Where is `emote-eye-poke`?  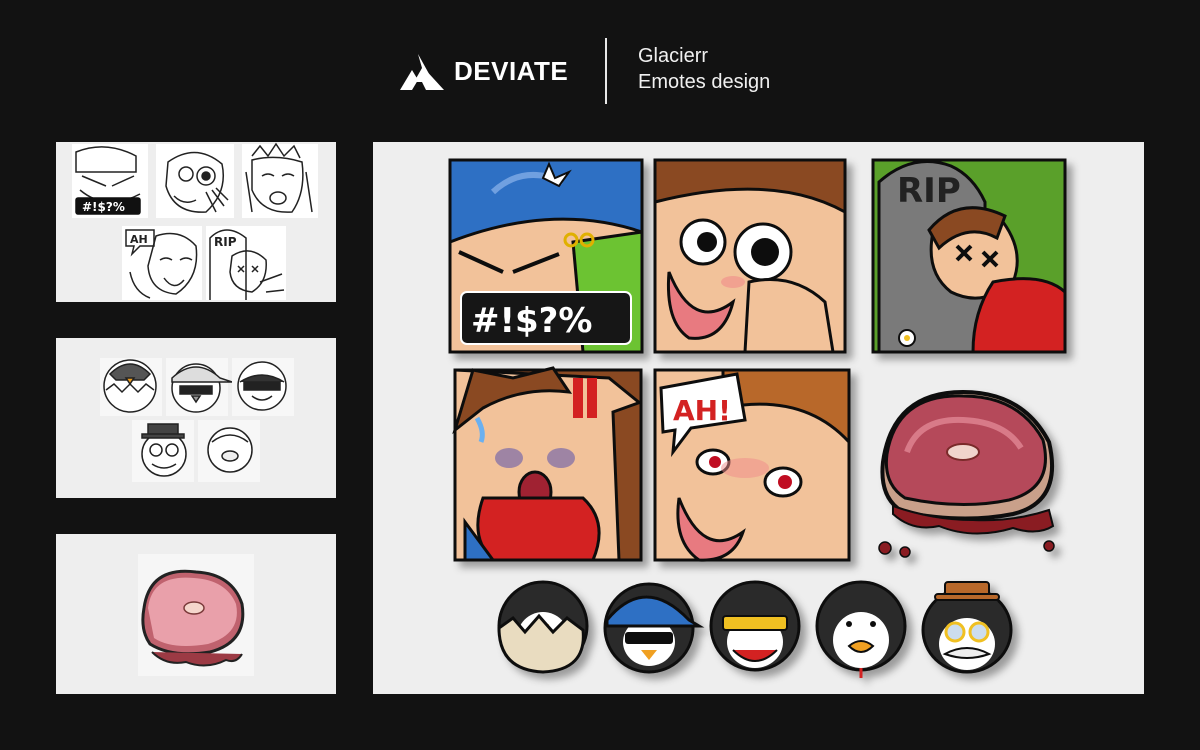 emote-eye-poke is located at coordinates (750, 256).